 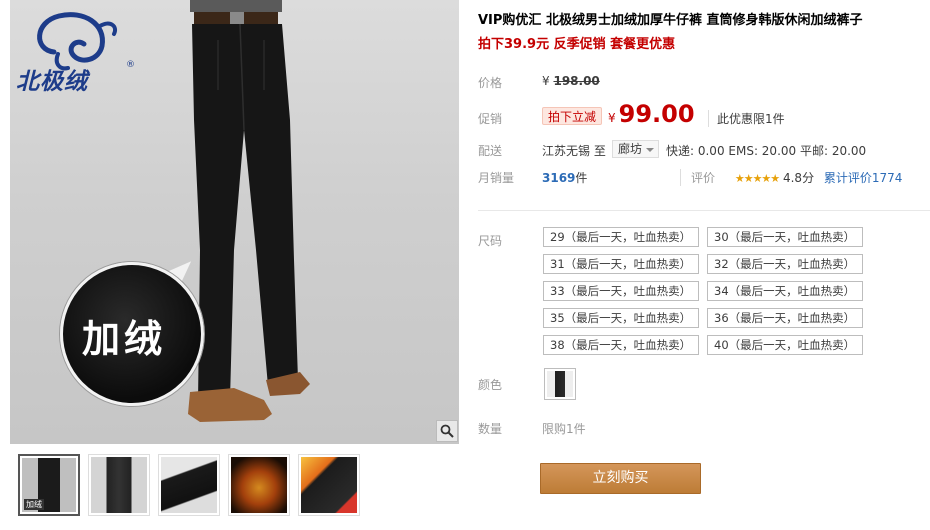 I want to click on size-option: 38（最后一天，吐血热卖）, so click(x=621, y=345).